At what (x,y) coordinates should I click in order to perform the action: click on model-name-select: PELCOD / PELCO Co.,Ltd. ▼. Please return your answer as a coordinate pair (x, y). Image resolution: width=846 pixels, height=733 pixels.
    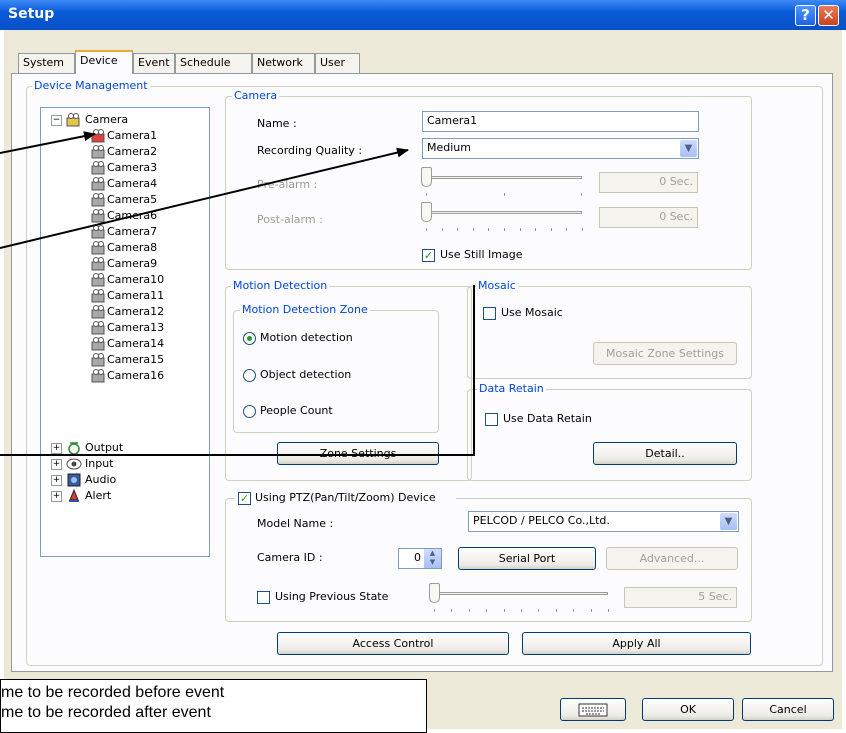
    Looking at the image, I should click on (603, 521).